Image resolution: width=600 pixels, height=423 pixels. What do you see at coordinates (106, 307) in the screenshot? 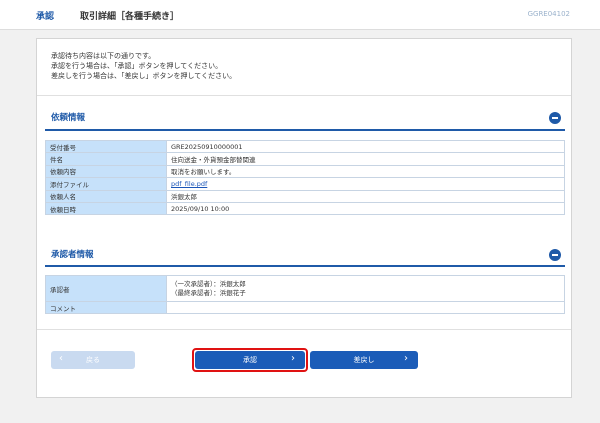
I see `row-label: コメント` at bounding box center [106, 307].